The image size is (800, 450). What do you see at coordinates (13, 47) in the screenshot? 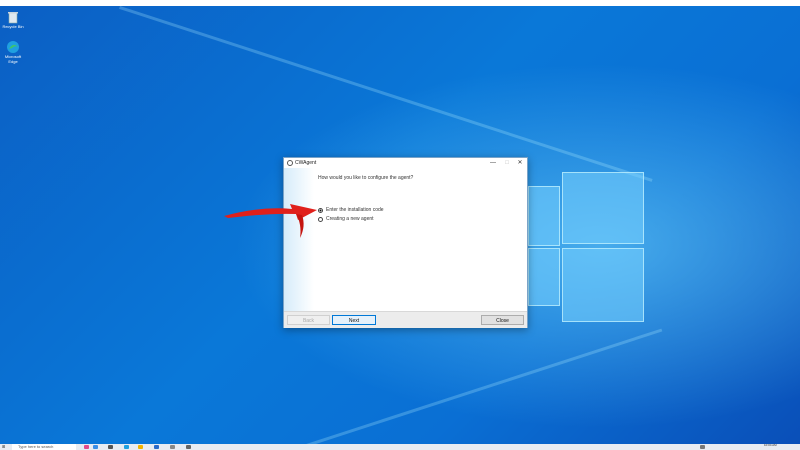
I see `edge-icon` at bounding box center [13, 47].